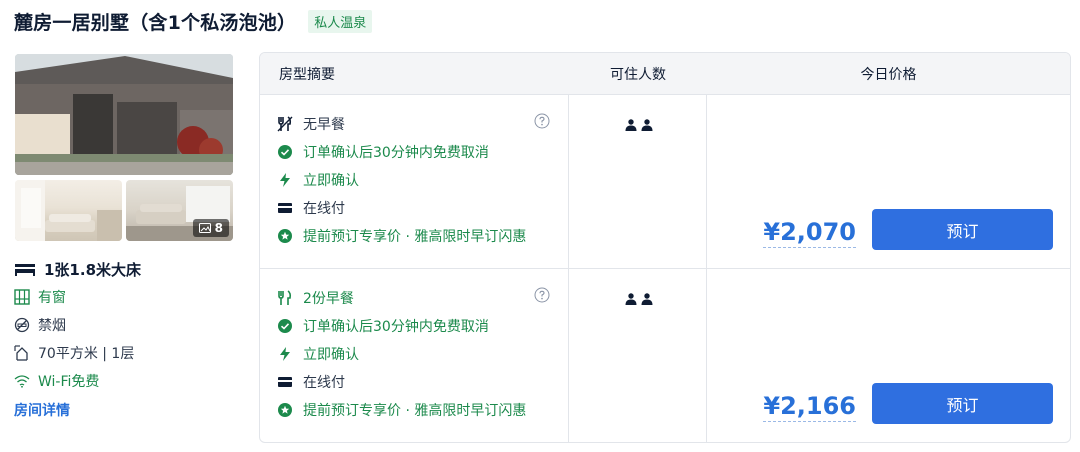 The image size is (1080, 452). I want to click on room-facilities: 1张1.8米大床 有窗 禁烟 70平方米 | 1层 Wi-Fi免费, so click(129, 326).